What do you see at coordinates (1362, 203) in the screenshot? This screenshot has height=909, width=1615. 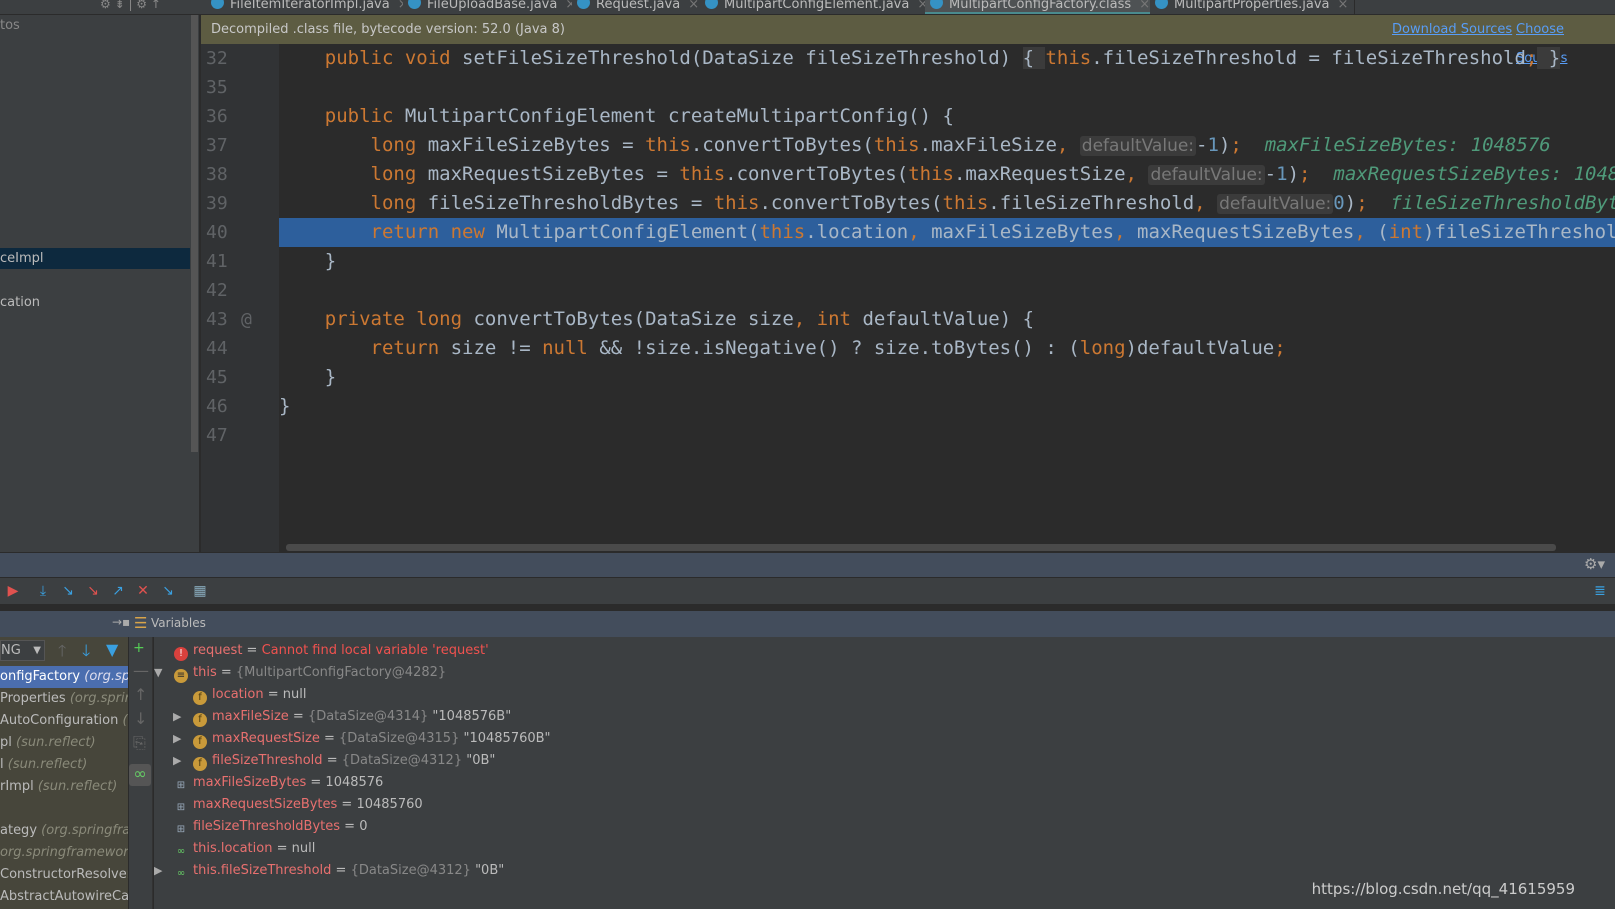 I see `code-token: ;` at bounding box center [1362, 203].